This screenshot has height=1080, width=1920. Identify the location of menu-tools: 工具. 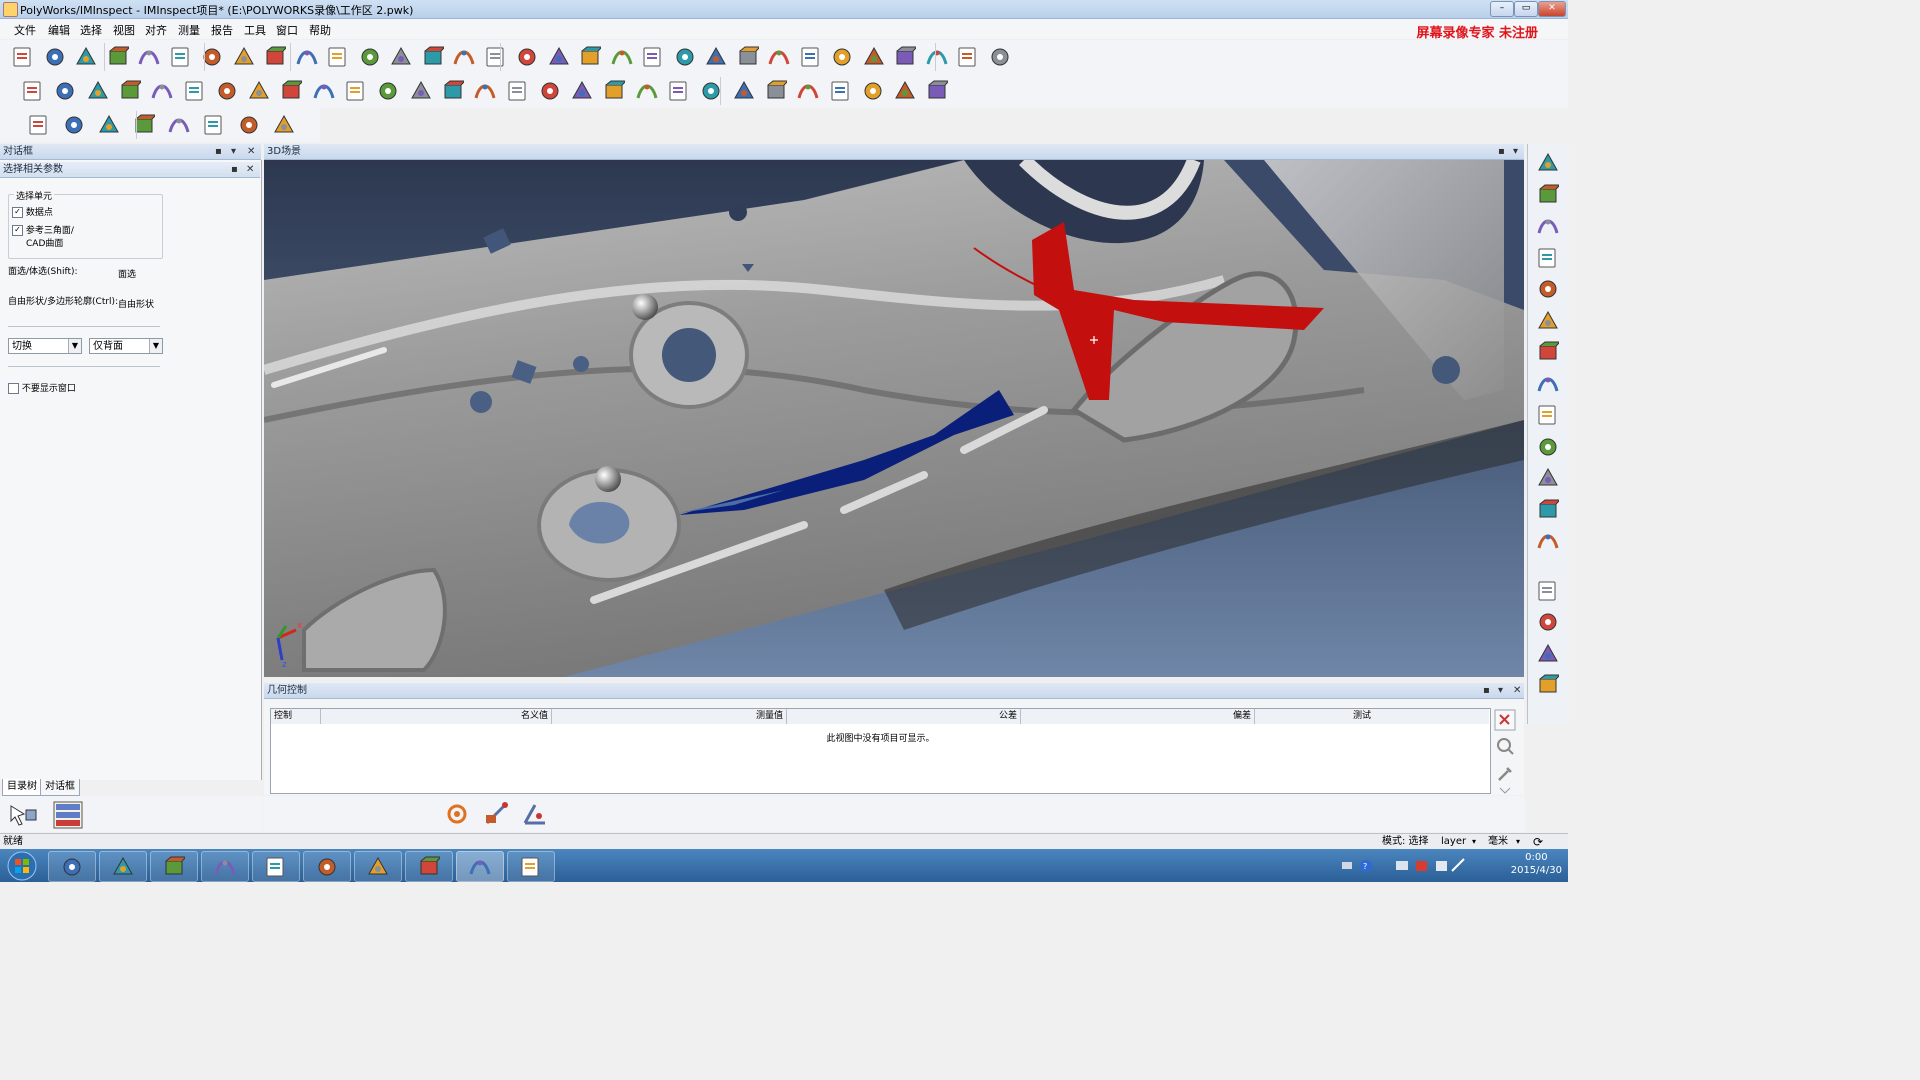
(255, 30).